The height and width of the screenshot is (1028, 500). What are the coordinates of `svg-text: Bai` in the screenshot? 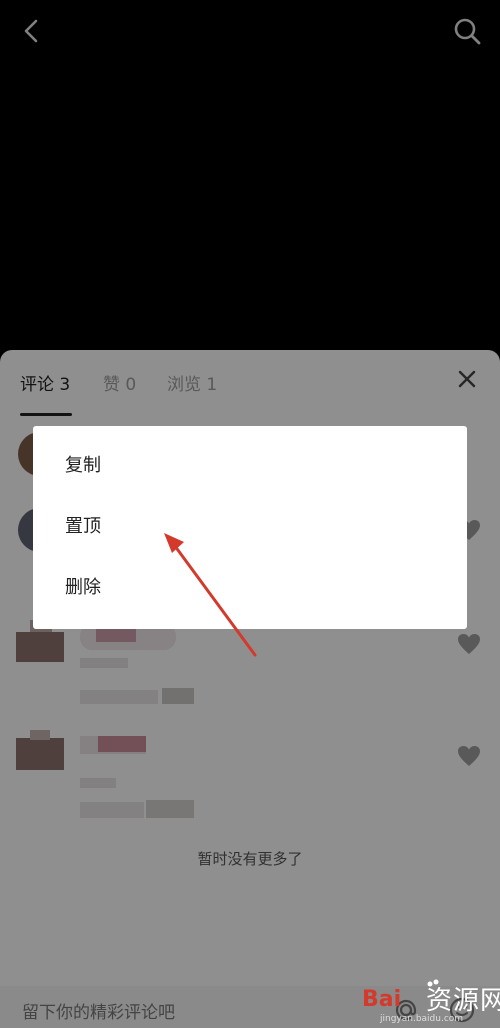 It's located at (381, 999).